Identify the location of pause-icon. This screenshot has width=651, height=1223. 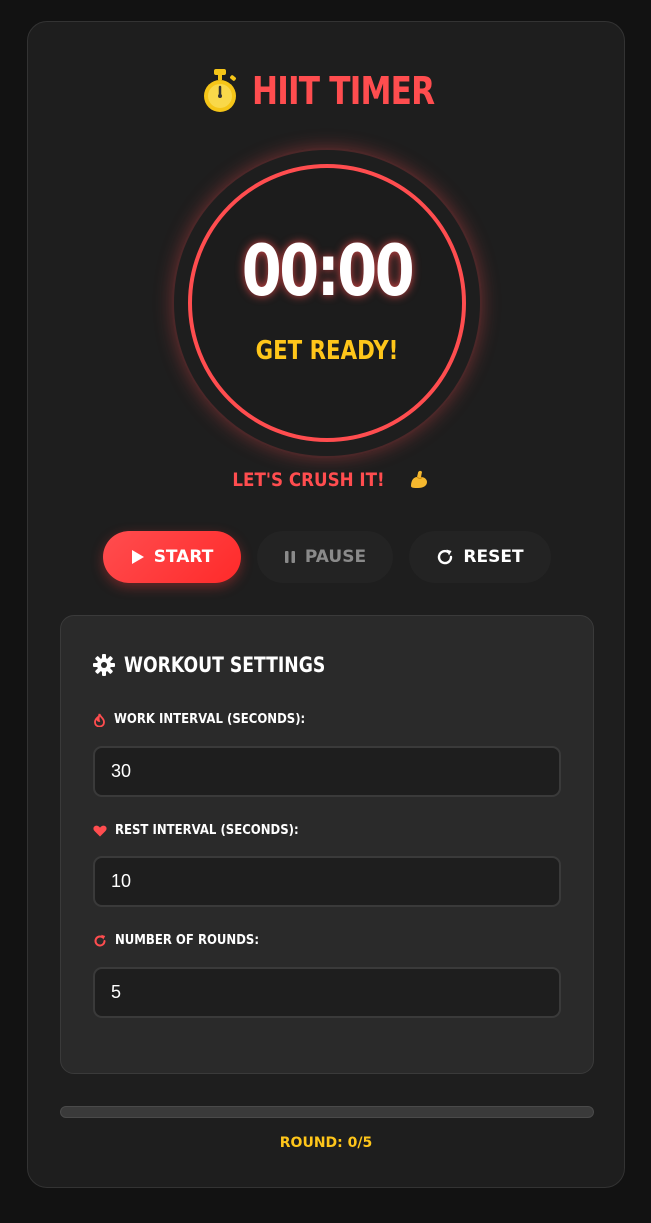
(290, 557).